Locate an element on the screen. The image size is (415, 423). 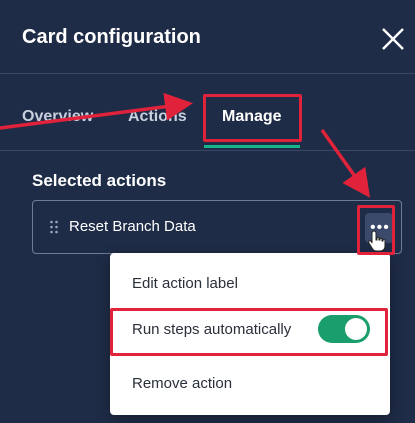
tab-overview: Overview is located at coordinates (57, 117).